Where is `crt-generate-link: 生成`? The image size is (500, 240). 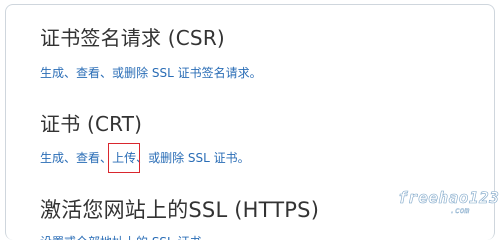 crt-generate-link: 生成 is located at coordinates (52, 158).